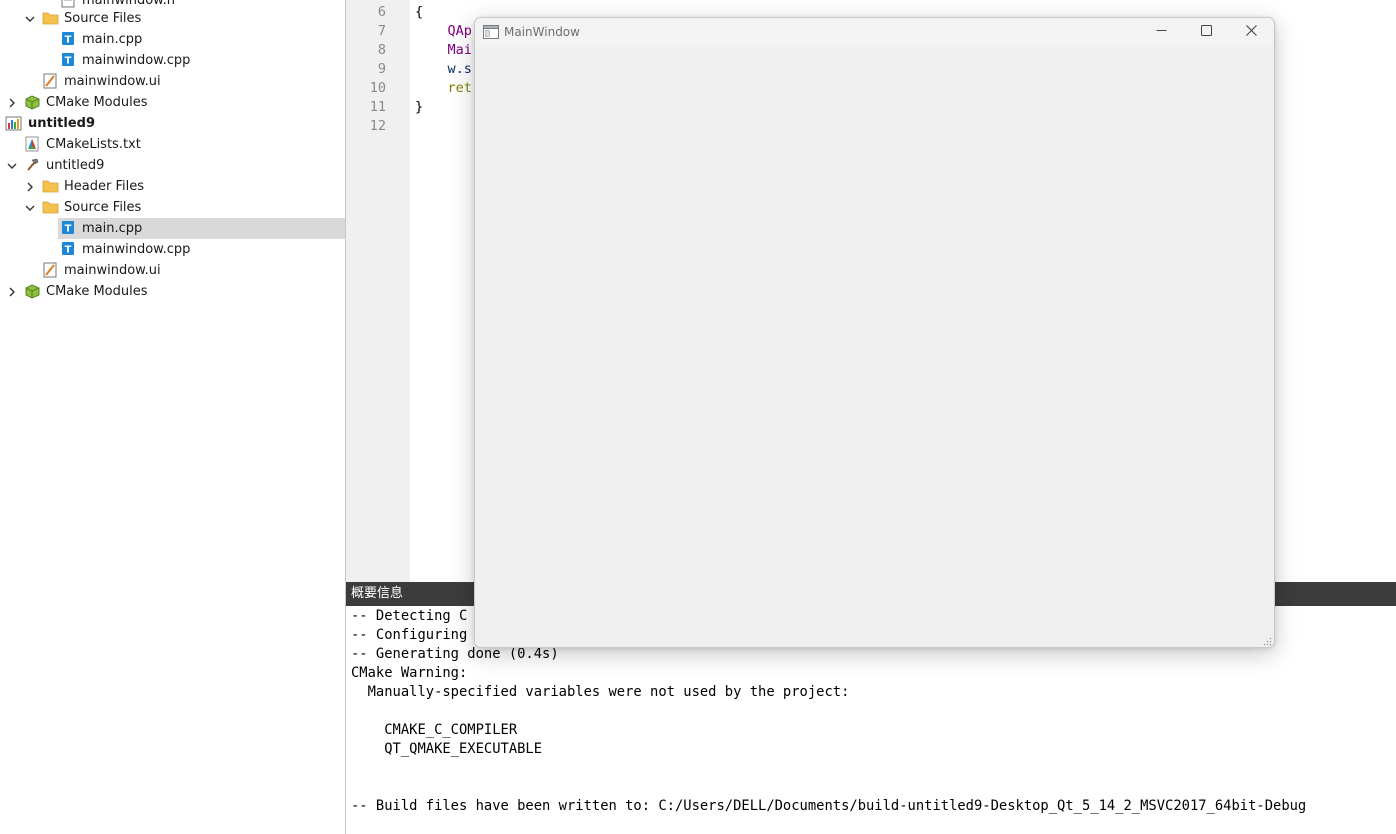 This screenshot has width=1396, height=834. What do you see at coordinates (93, 144) in the screenshot?
I see `tree-item-label: CMakeLists.txt` at bounding box center [93, 144].